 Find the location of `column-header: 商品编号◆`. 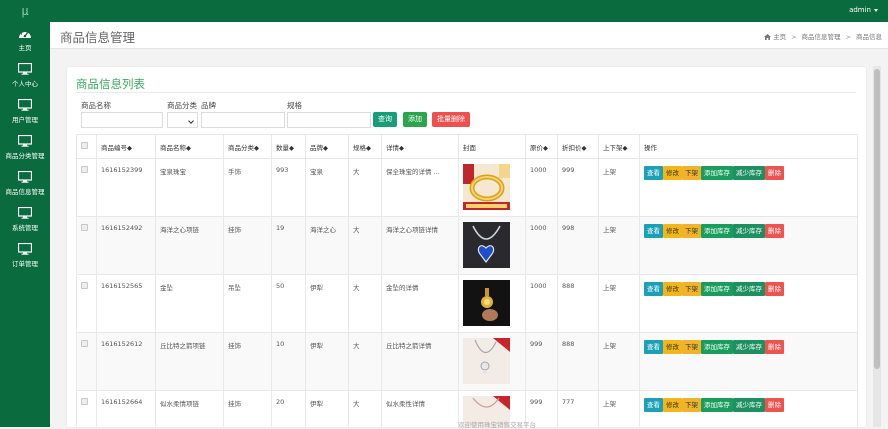

column-header: 商品编号◆ is located at coordinates (126, 146).